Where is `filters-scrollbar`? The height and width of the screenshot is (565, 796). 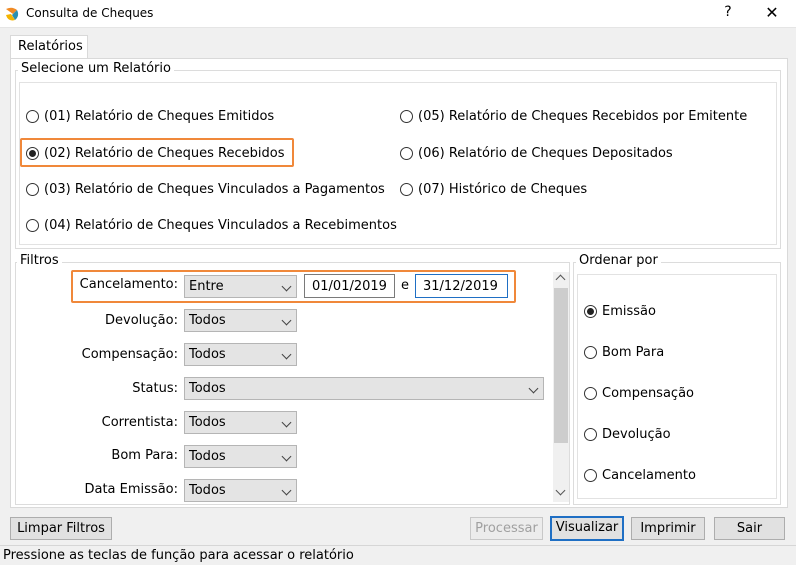
filters-scrollbar is located at coordinates (561, 387).